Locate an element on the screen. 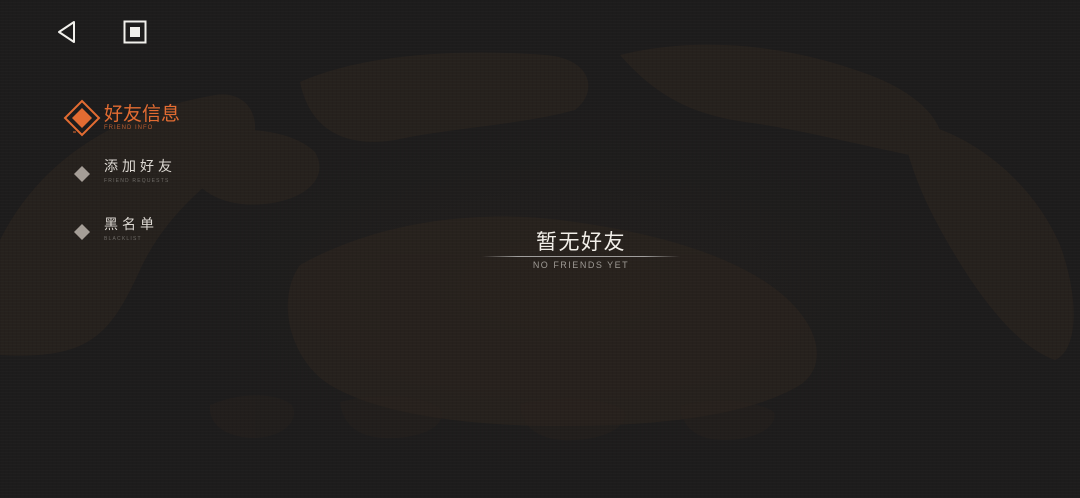 This screenshot has width=1080, height=498. empty-state-title: 暂无好友 is located at coordinates (581, 242).